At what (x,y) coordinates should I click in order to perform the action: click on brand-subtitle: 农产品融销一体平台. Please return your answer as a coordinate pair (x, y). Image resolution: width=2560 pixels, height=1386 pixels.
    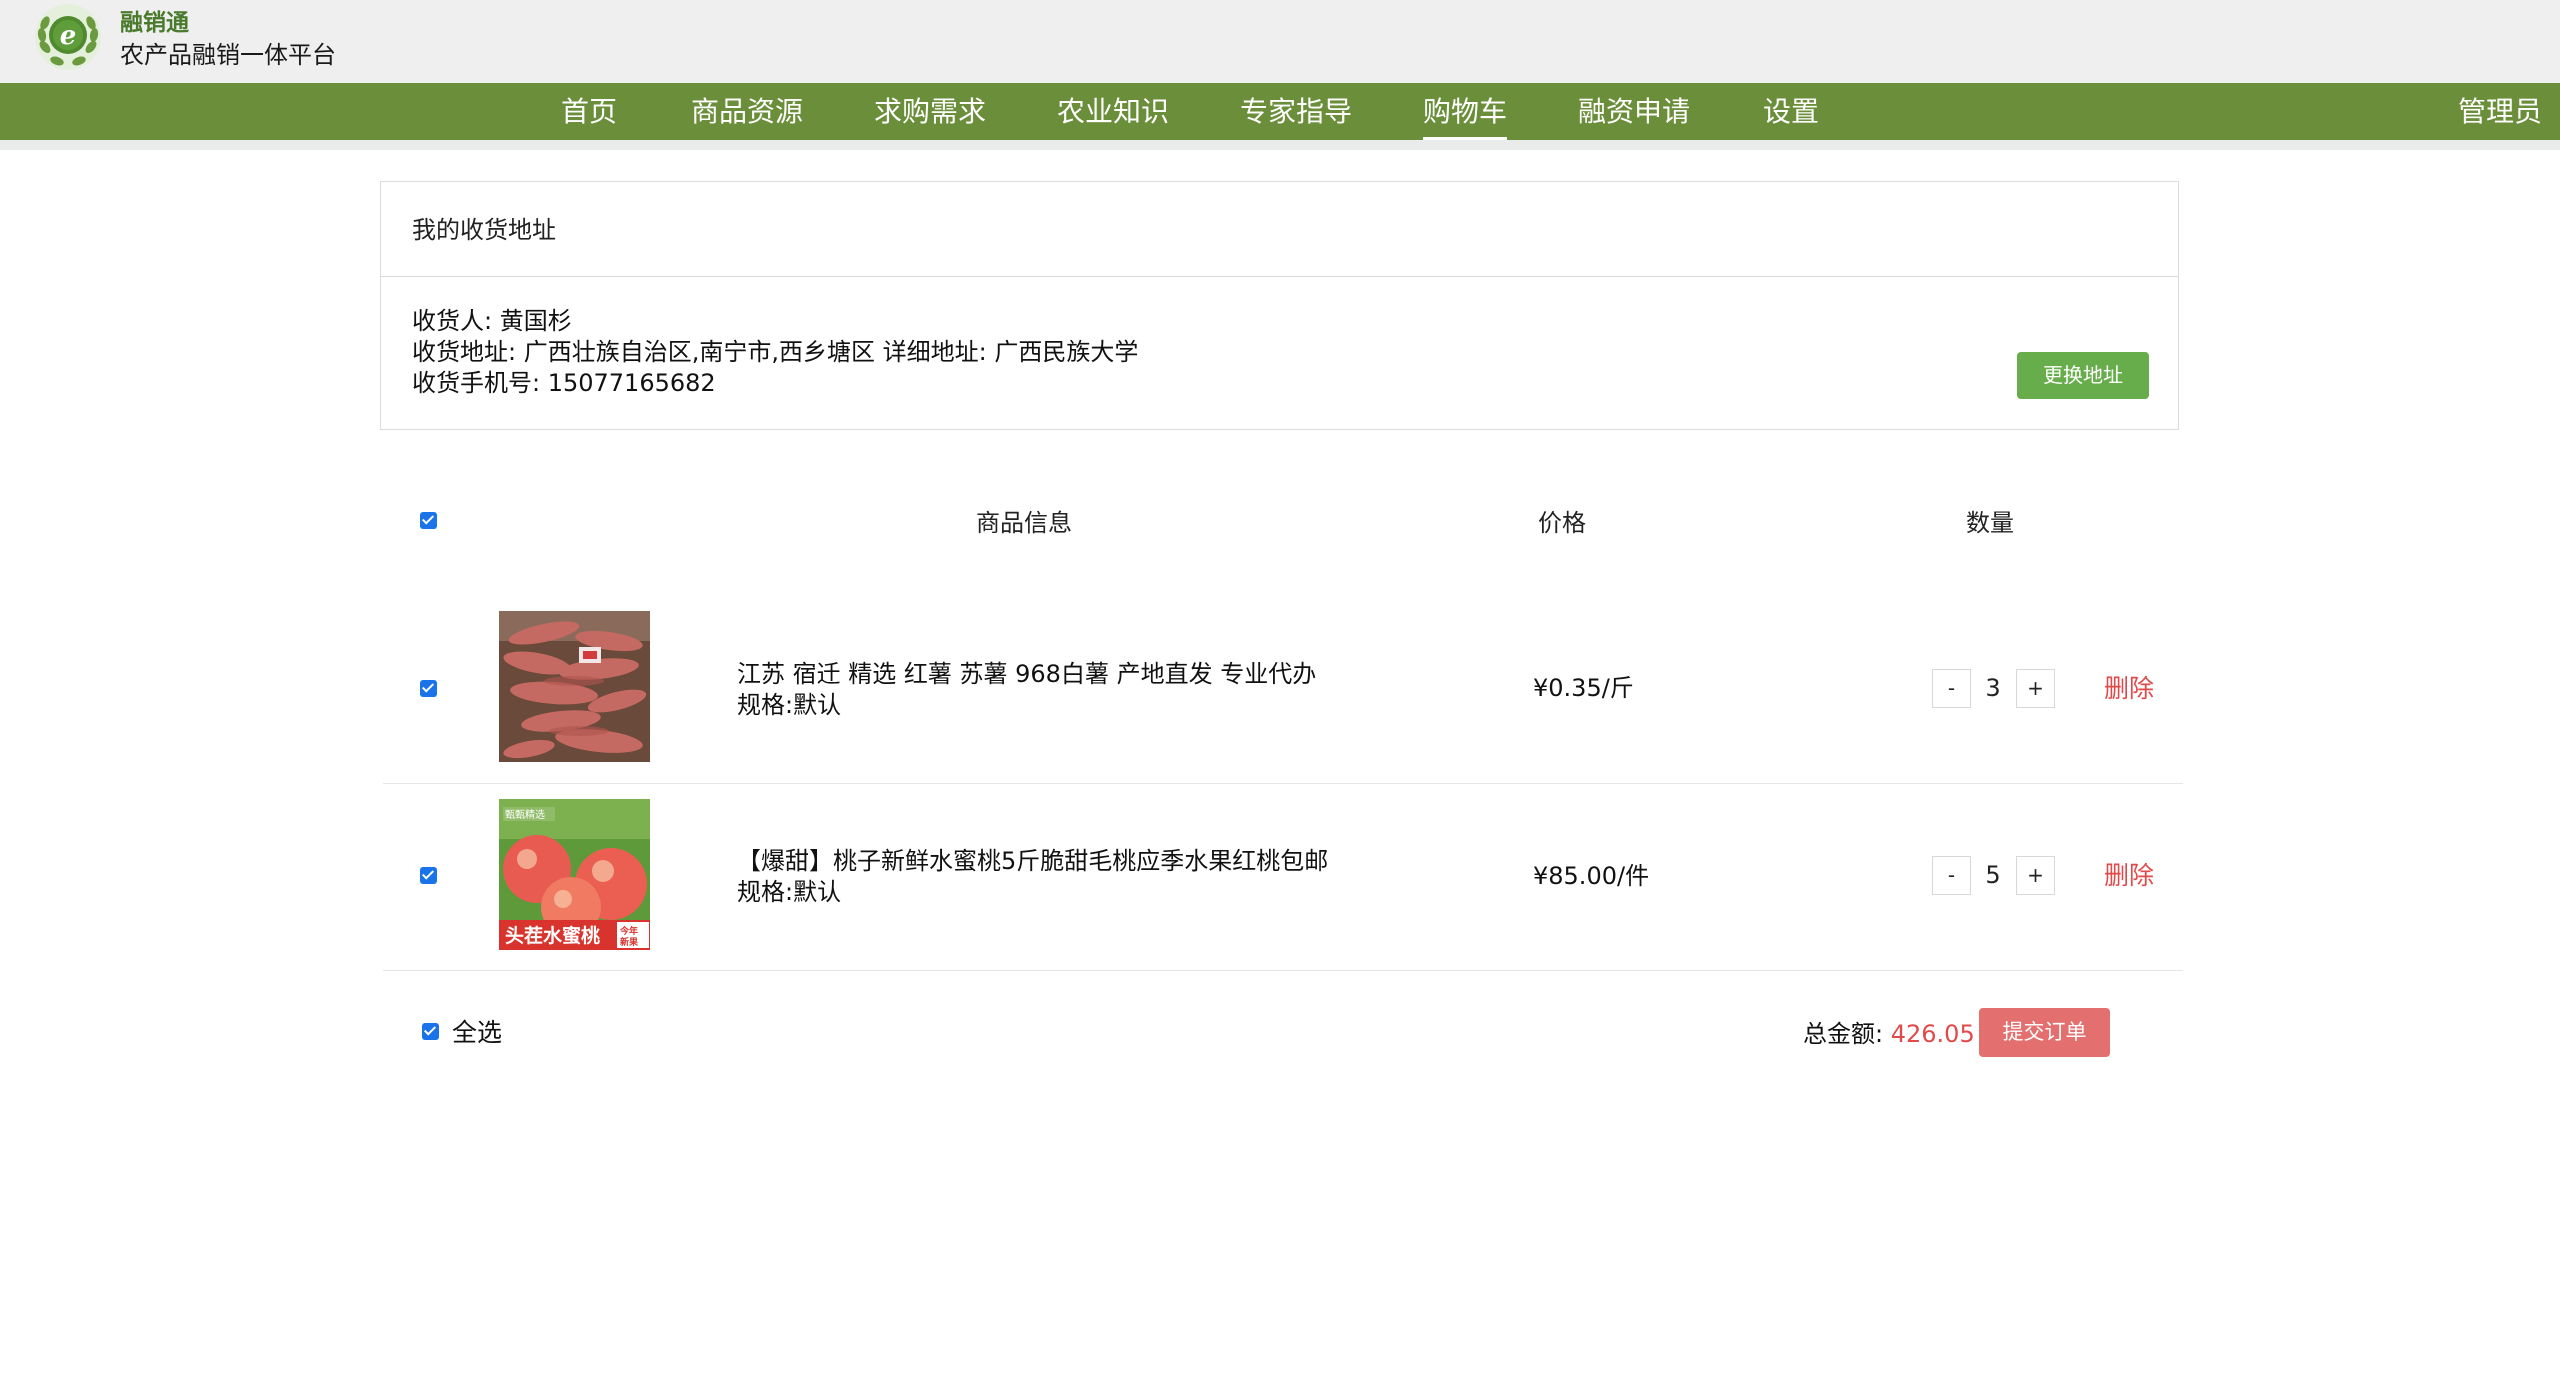
    Looking at the image, I should click on (228, 55).